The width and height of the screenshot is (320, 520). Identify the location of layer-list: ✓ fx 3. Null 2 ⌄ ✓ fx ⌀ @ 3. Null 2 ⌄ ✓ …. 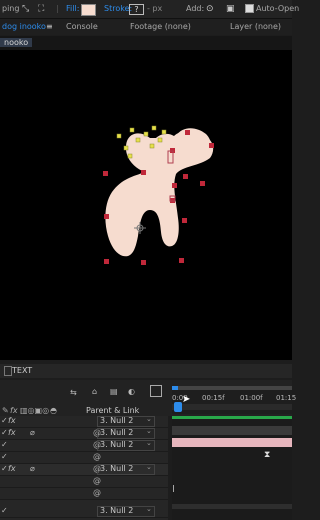
(84, 467).